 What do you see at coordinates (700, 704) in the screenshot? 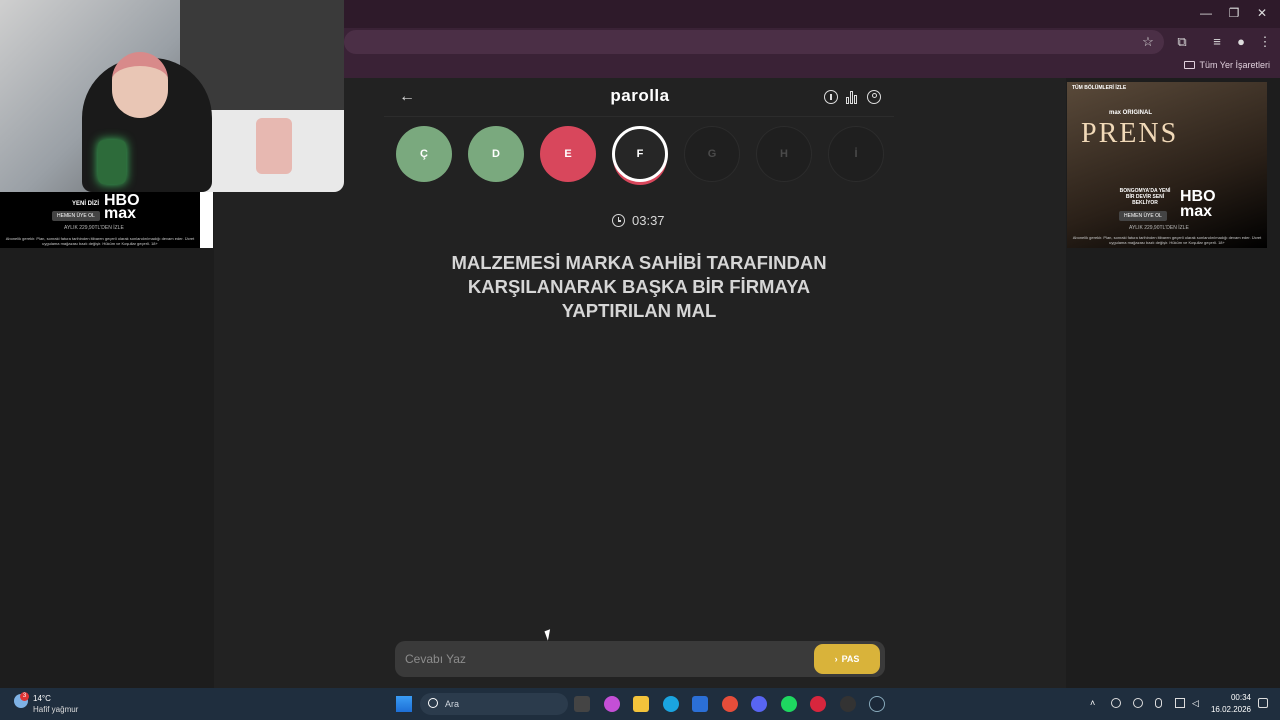
I see `store-icon` at bounding box center [700, 704].